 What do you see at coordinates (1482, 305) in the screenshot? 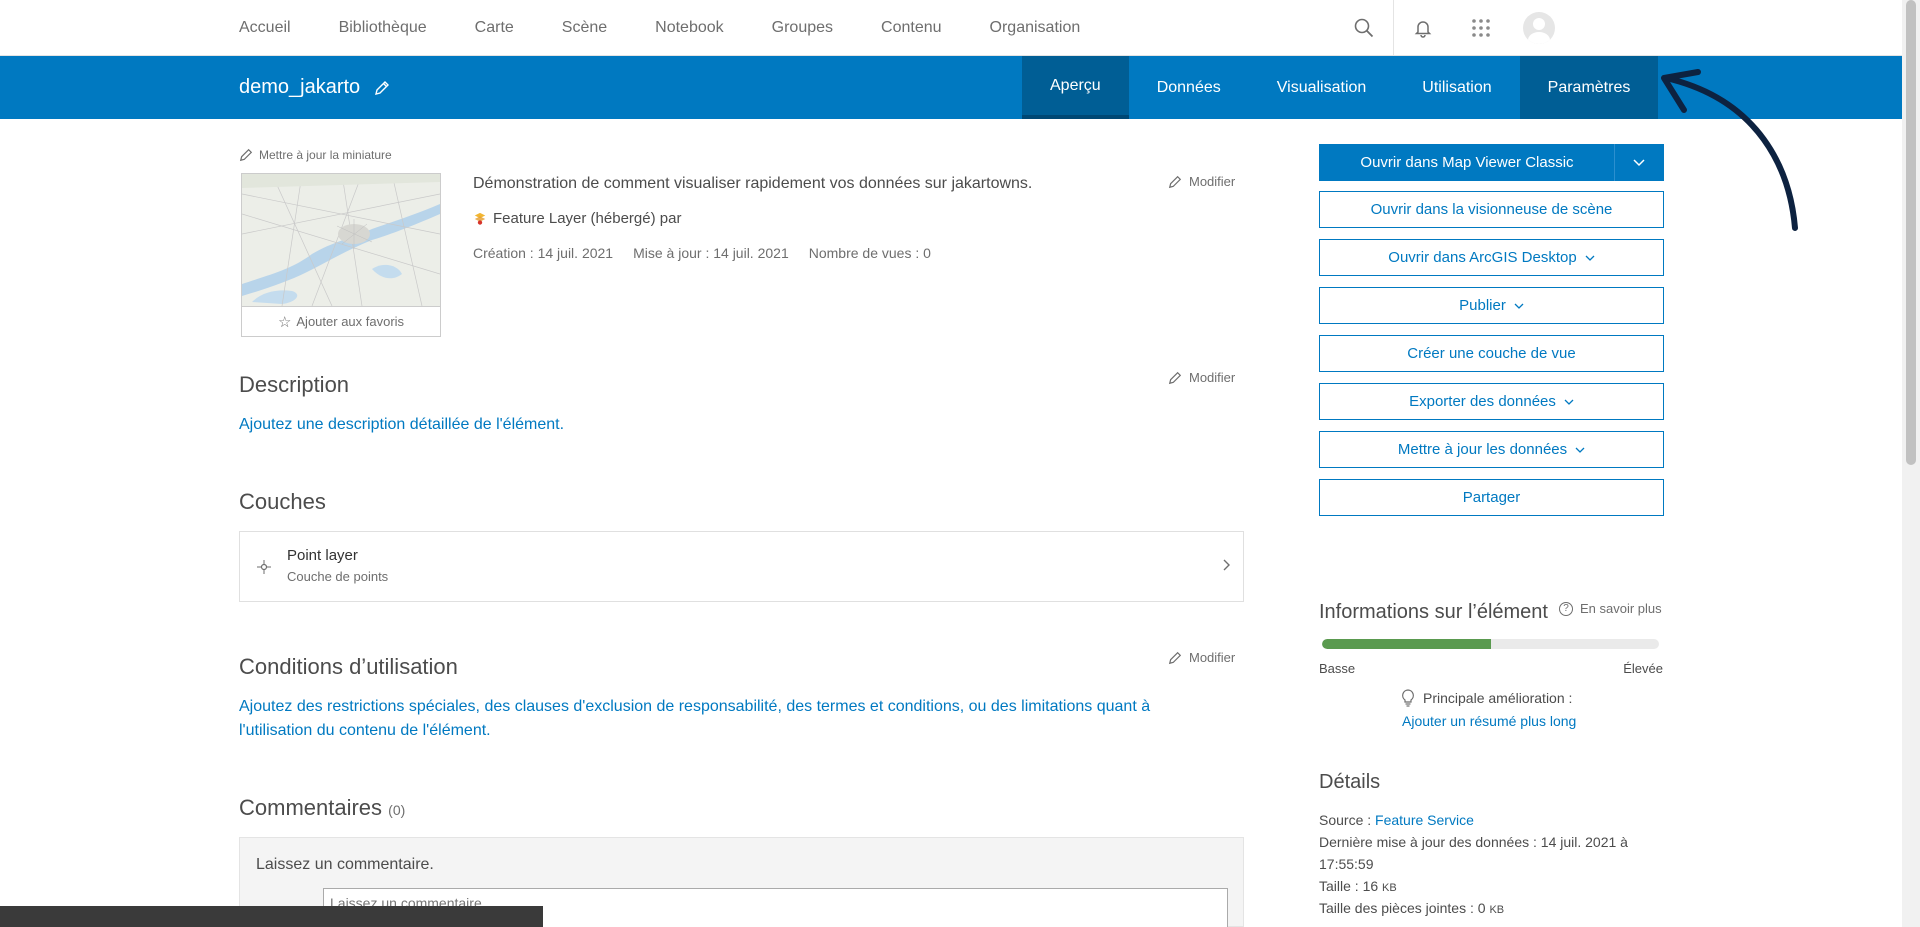
I see `button-label: Publier` at bounding box center [1482, 305].